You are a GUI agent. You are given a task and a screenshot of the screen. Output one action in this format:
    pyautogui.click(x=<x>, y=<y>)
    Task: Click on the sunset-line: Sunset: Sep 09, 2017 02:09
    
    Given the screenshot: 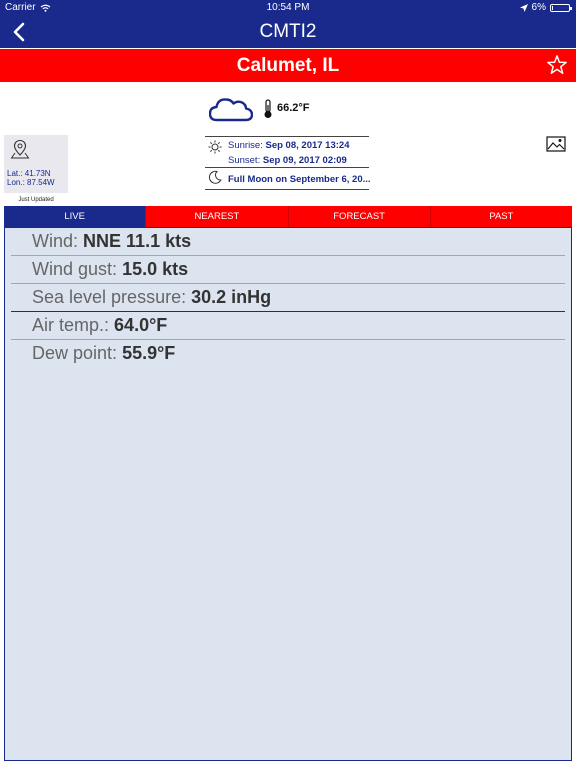 What is the action you would take?
    pyautogui.click(x=287, y=160)
    